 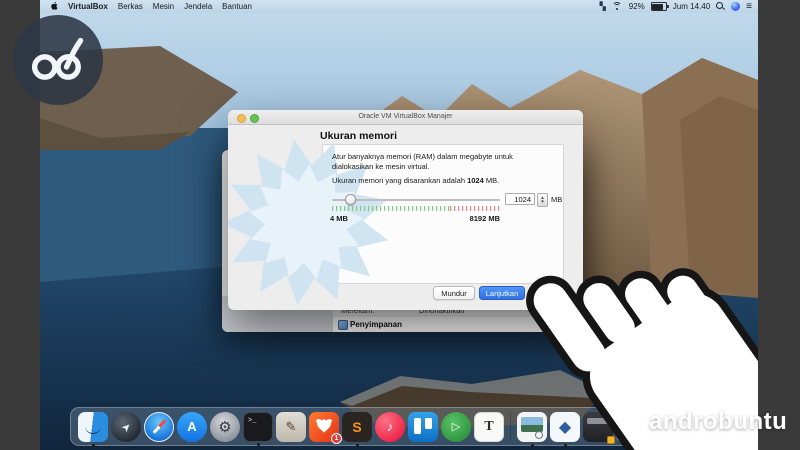 What do you see at coordinates (749, 6) in the screenshot?
I see `control-center-icon: ≡` at bounding box center [749, 6].